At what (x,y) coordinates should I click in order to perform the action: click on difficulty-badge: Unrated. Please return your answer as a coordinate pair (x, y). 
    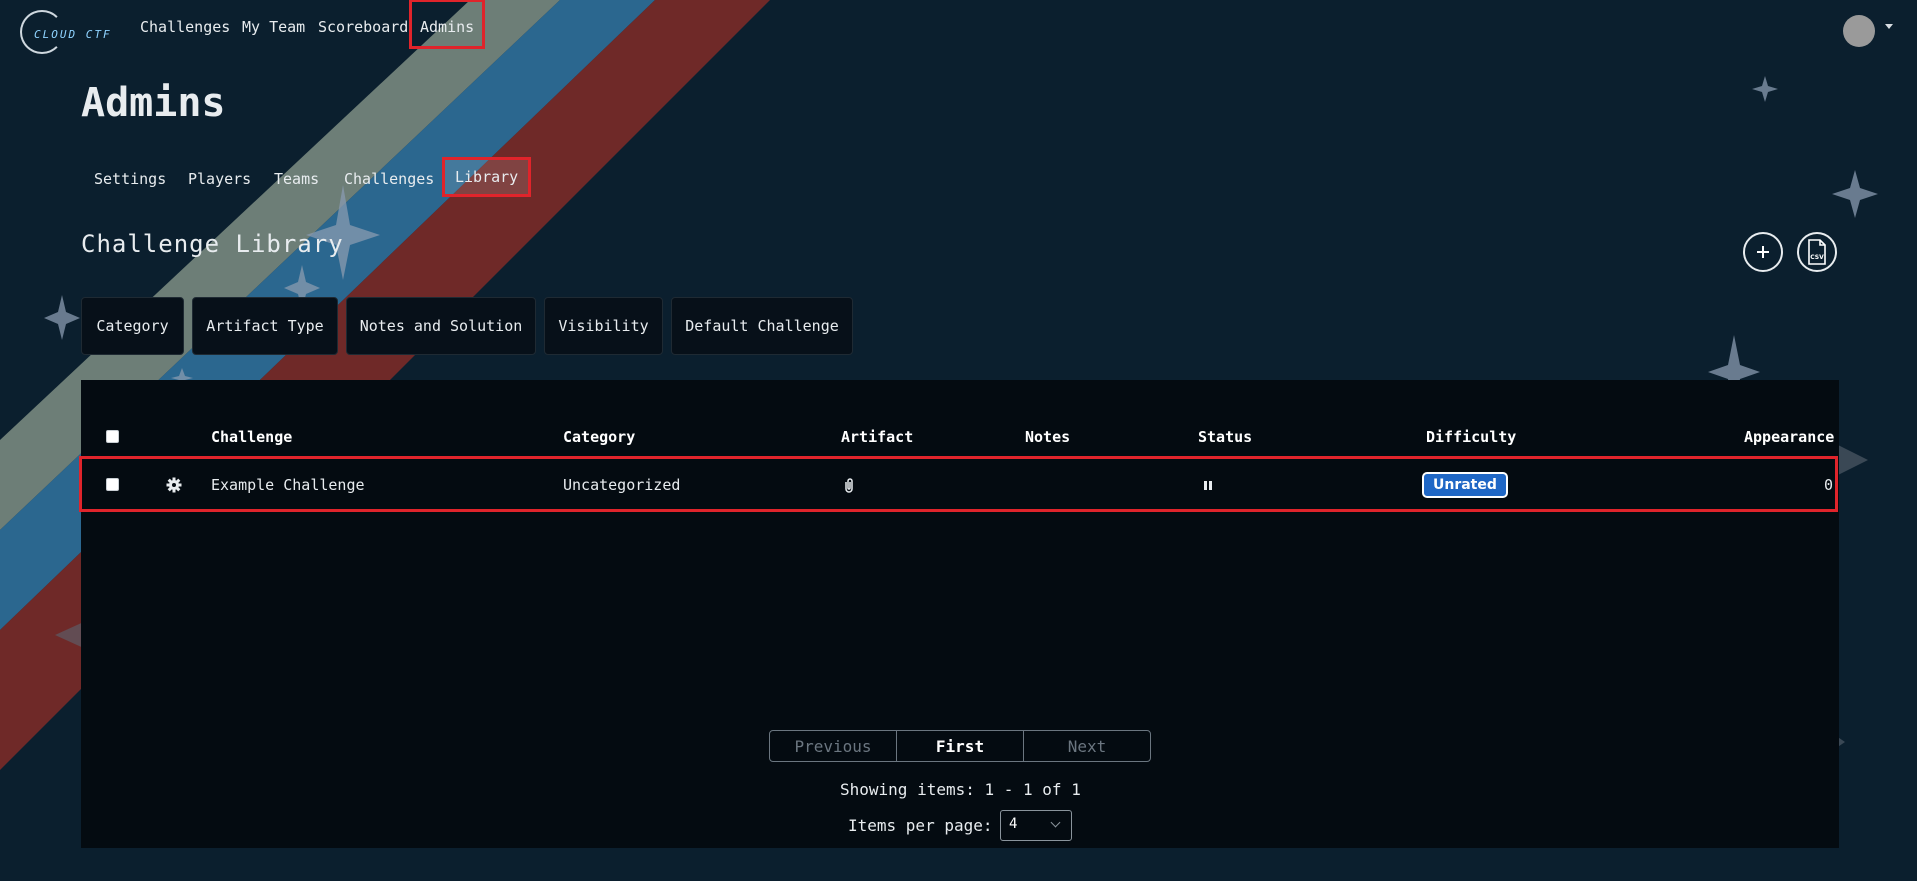
    Looking at the image, I should click on (1465, 485).